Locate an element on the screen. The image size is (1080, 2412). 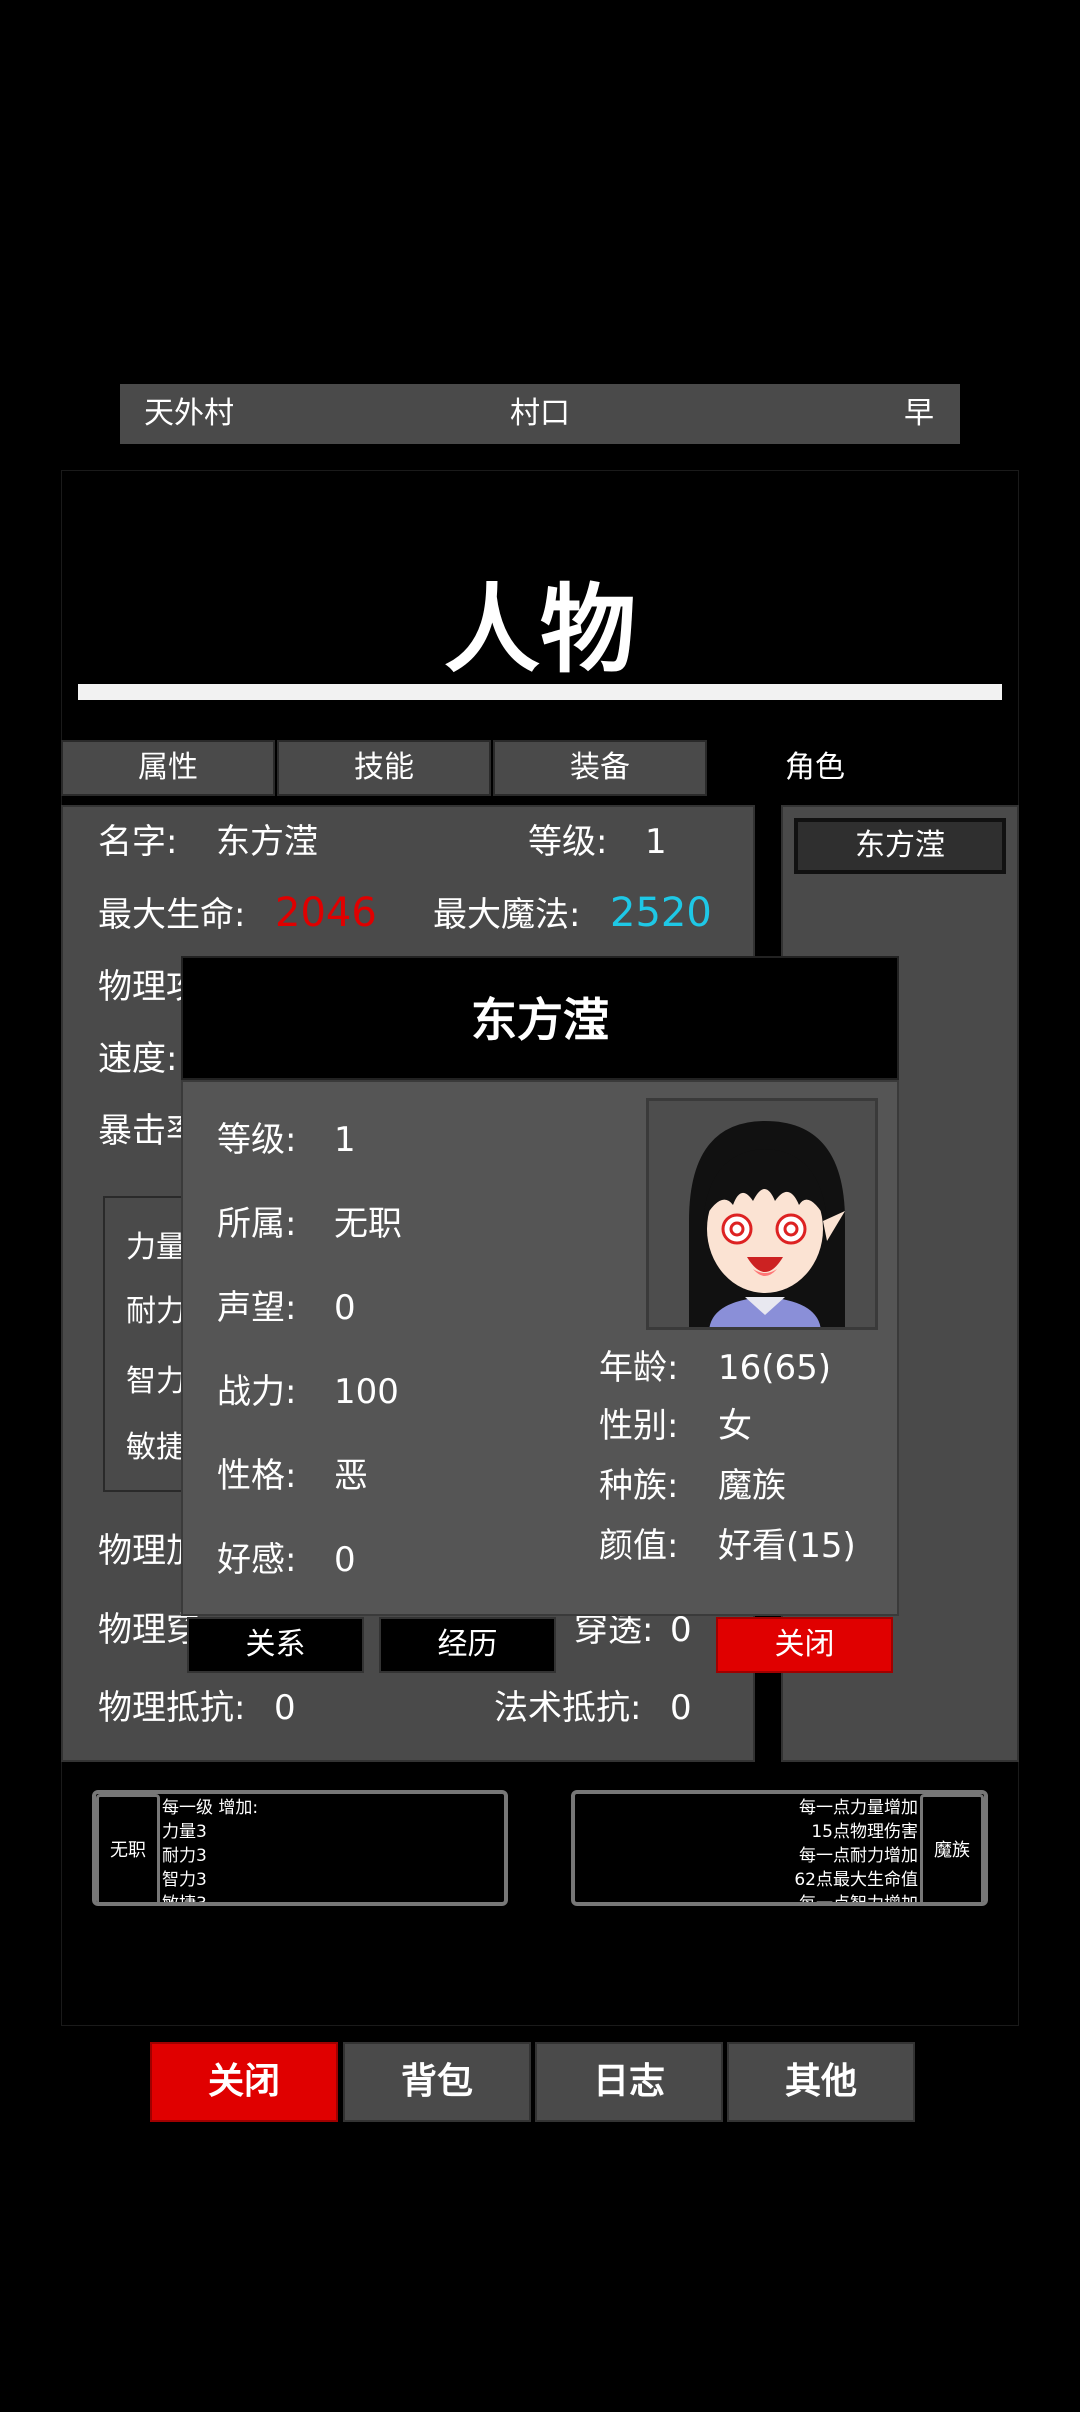
attr-agility: 敏捷 is located at coordinates (156, 1447).